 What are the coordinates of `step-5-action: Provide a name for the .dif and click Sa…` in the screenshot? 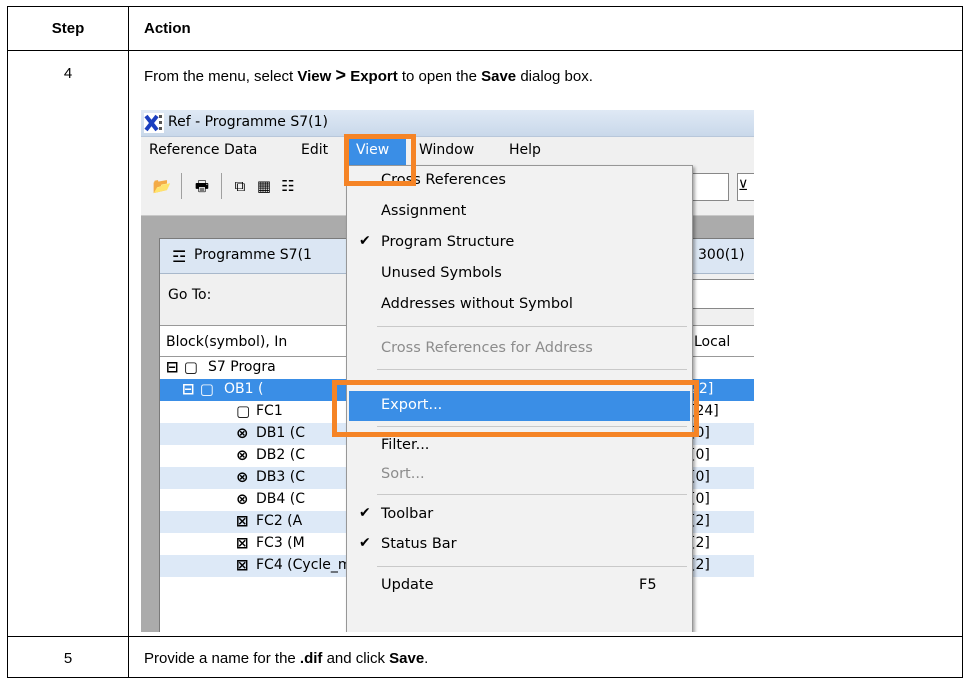 It's located at (286, 658).